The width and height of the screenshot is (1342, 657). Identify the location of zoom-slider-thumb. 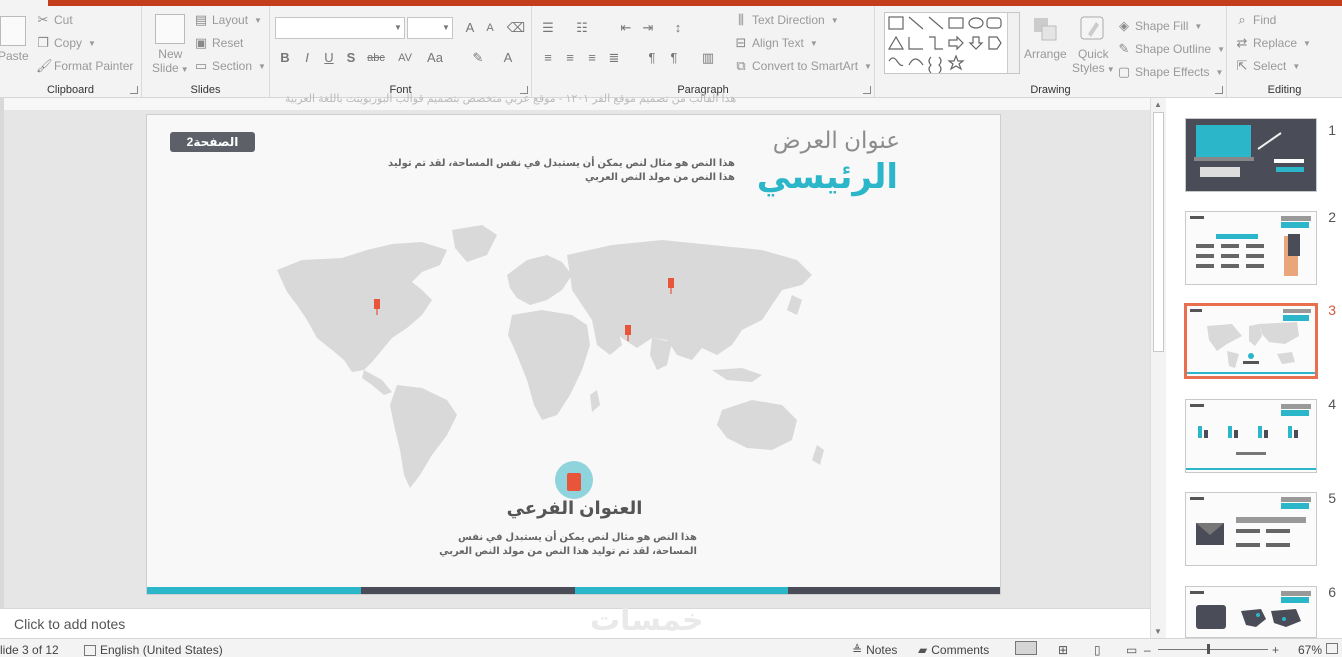
(1208, 649).